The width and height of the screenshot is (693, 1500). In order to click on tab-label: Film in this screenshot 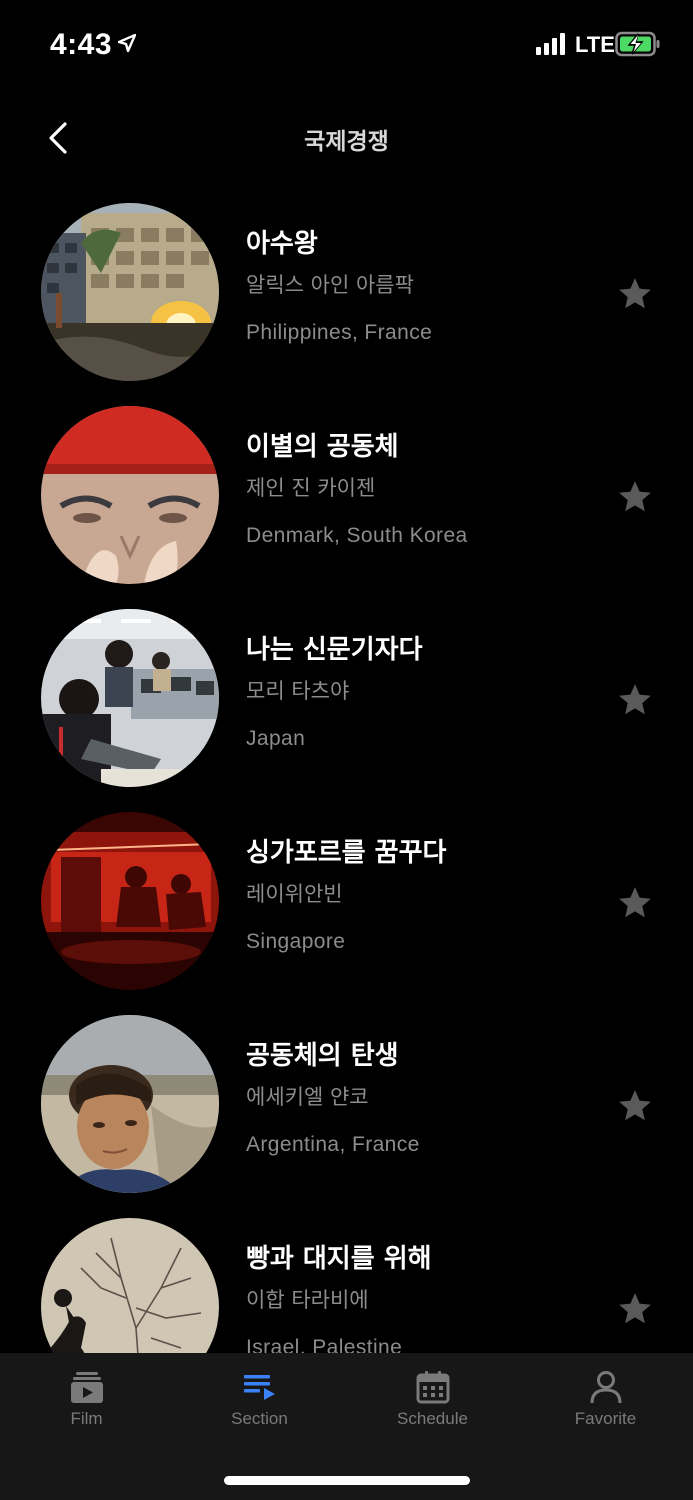, I will do `click(86, 1418)`.